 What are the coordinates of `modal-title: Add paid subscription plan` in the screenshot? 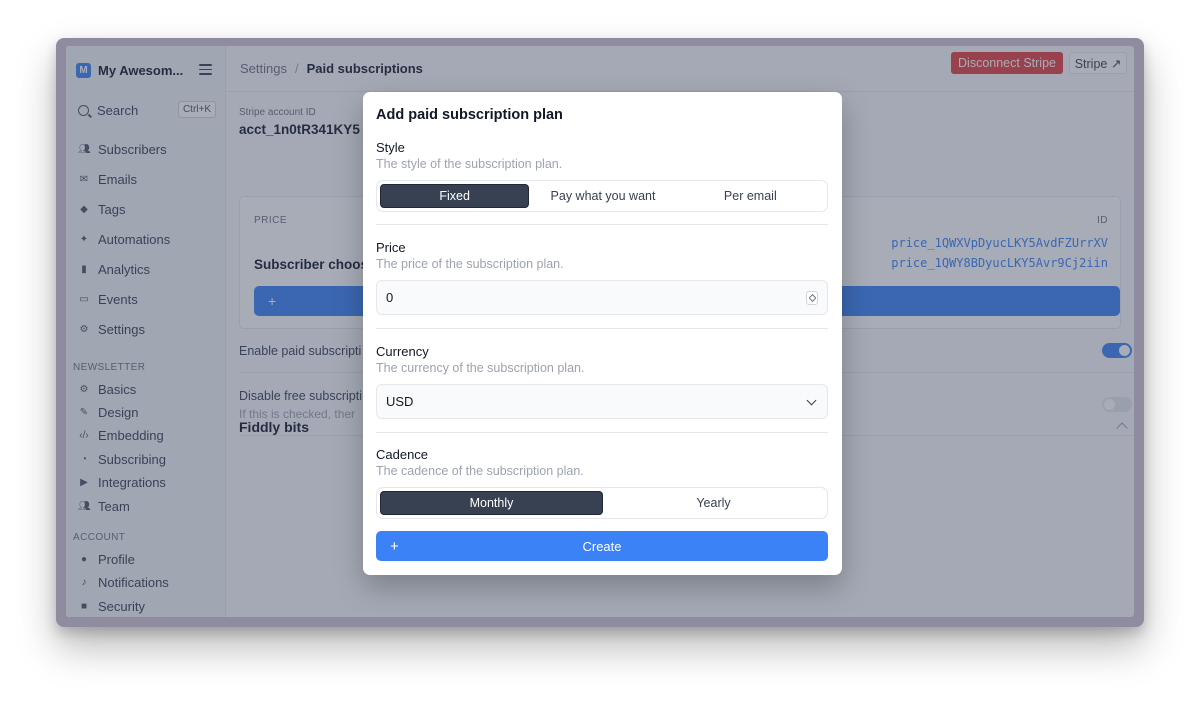 It's located at (469, 115).